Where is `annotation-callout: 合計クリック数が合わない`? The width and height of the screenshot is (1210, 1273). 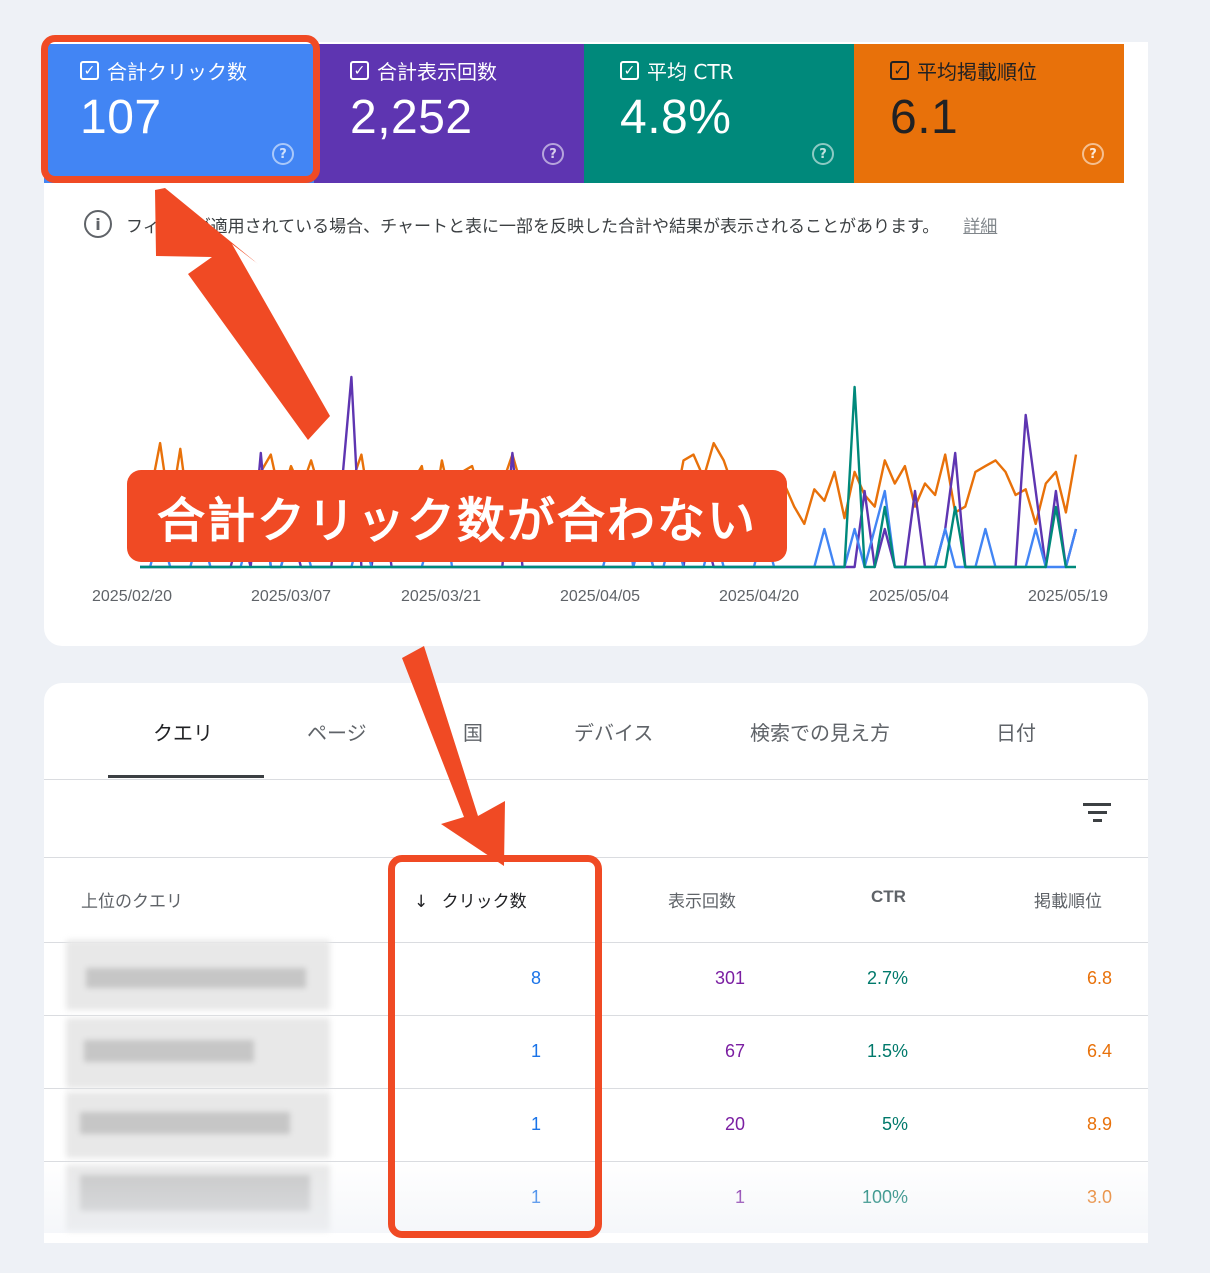 annotation-callout: 合計クリック数が合わない is located at coordinates (457, 516).